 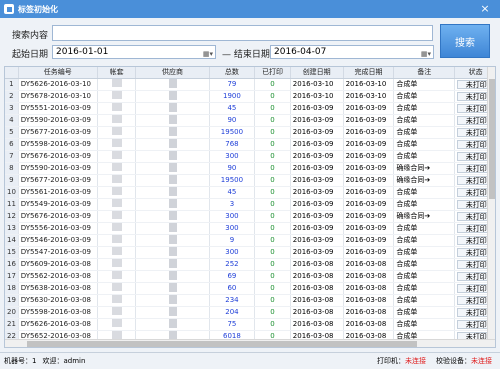 I want to click on row-number: 12, so click(x=12, y=216).